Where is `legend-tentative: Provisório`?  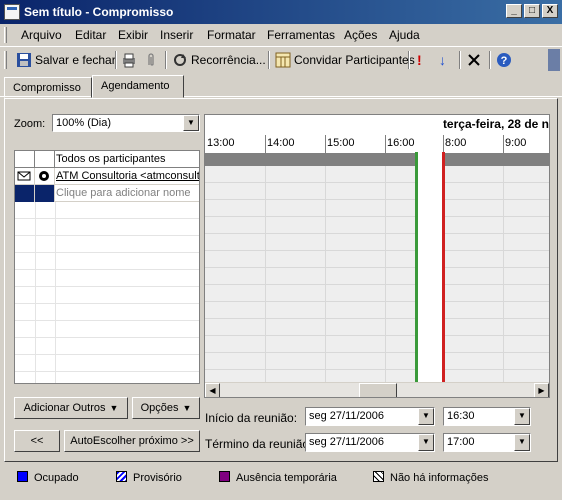 legend-tentative: Provisório is located at coordinates (157, 478).